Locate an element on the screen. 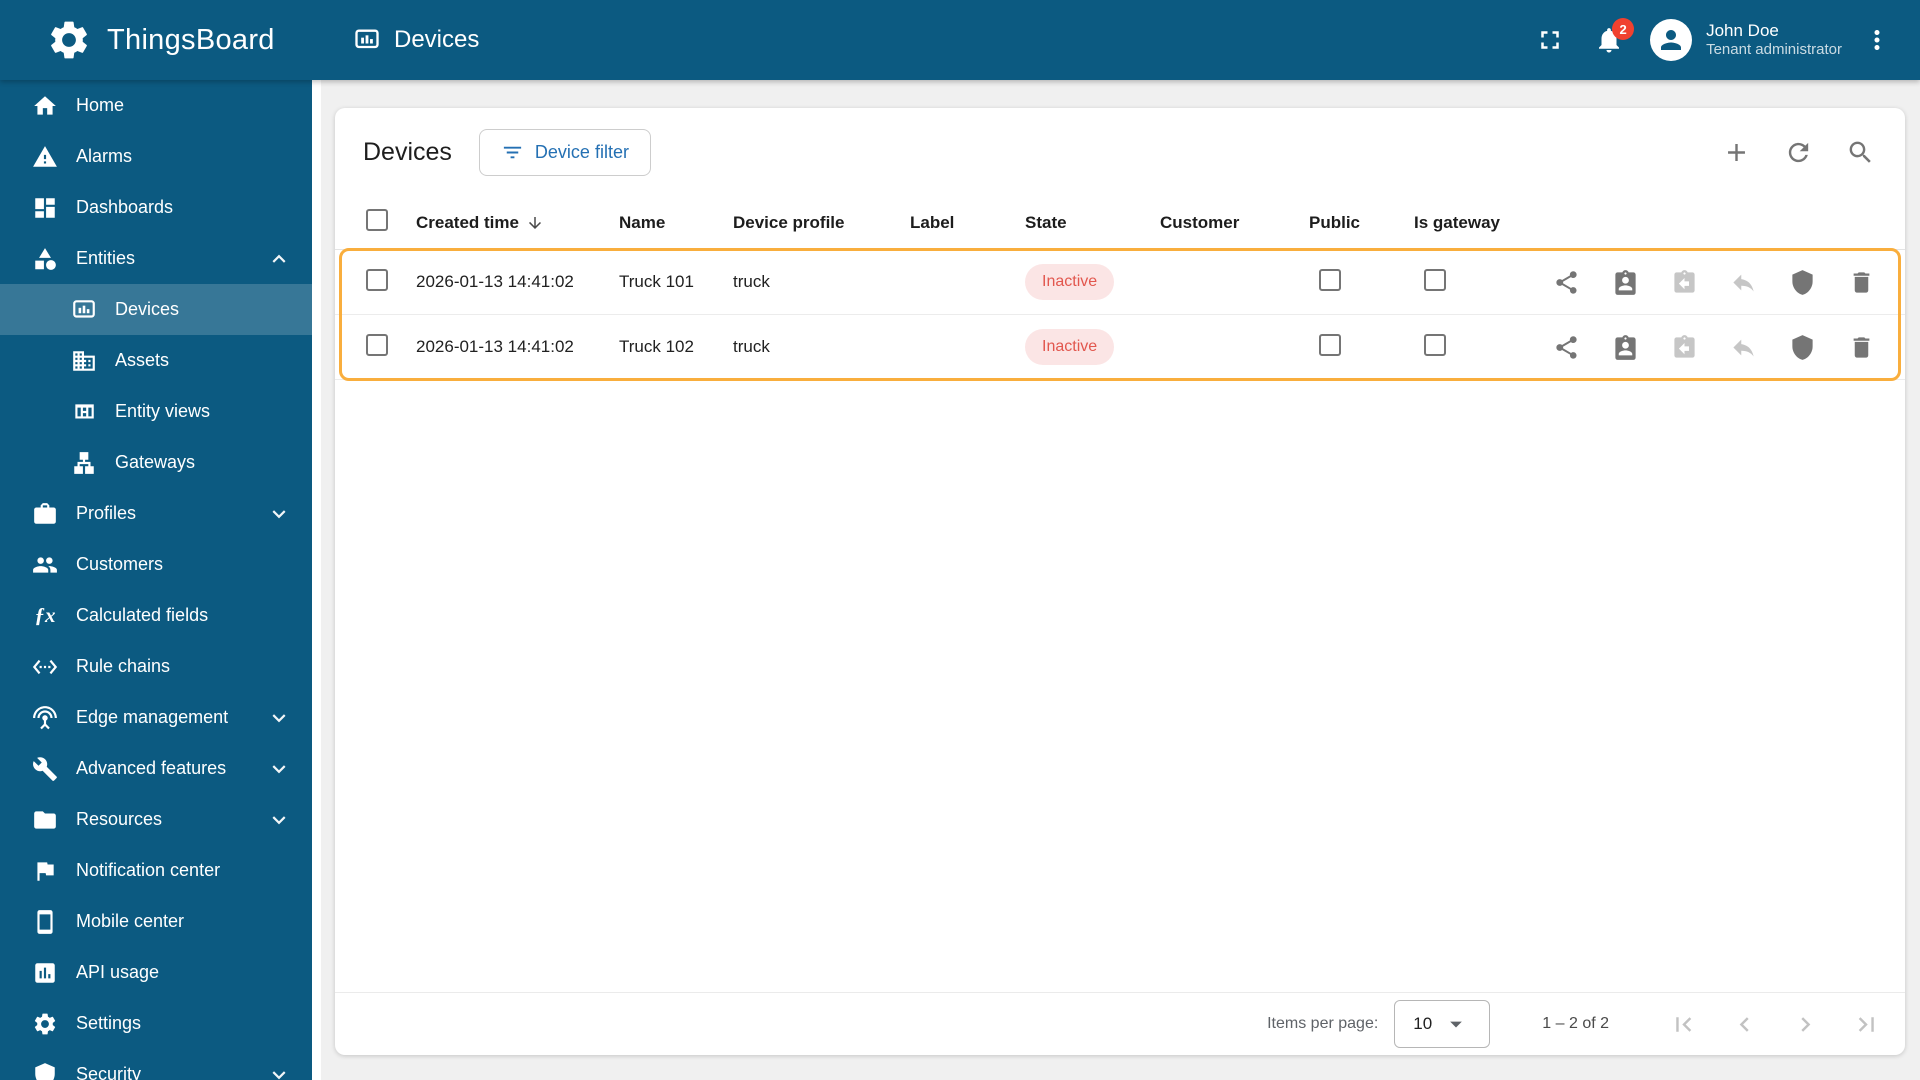 This screenshot has height=1080, width=1920. sidebar-item-gateways: Gateways is located at coordinates (156, 462).